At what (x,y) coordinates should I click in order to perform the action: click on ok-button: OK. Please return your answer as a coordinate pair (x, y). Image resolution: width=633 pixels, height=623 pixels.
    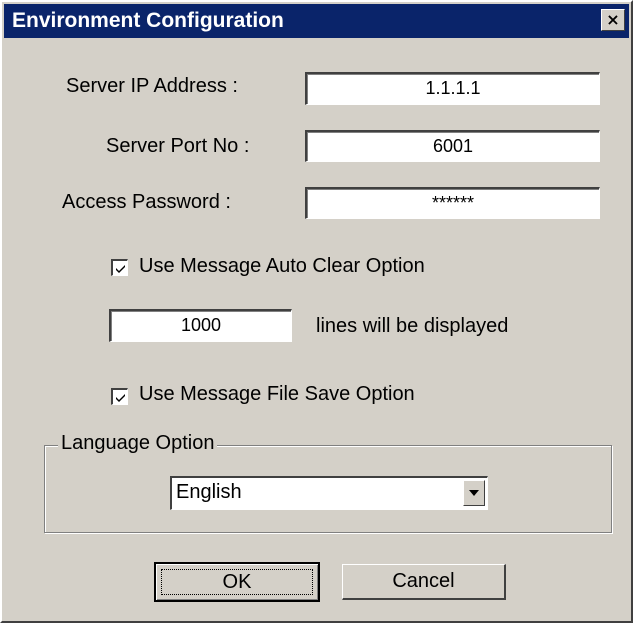
    Looking at the image, I should click on (237, 582).